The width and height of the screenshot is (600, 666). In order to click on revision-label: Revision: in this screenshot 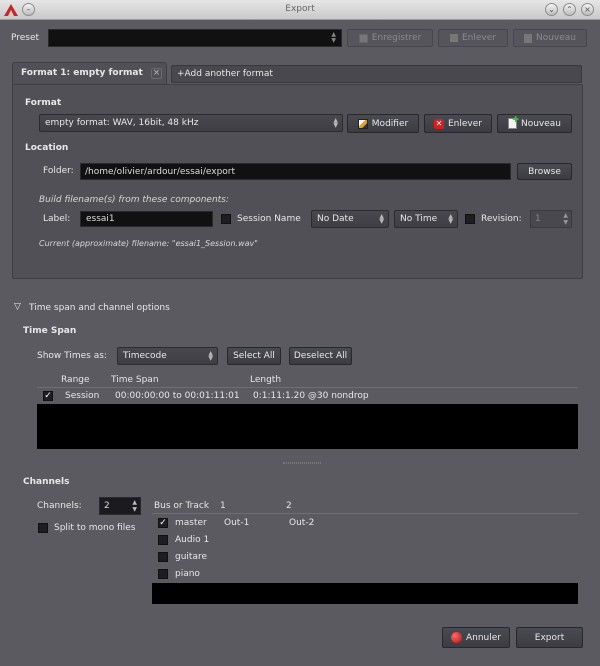, I will do `click(501, 219)`.